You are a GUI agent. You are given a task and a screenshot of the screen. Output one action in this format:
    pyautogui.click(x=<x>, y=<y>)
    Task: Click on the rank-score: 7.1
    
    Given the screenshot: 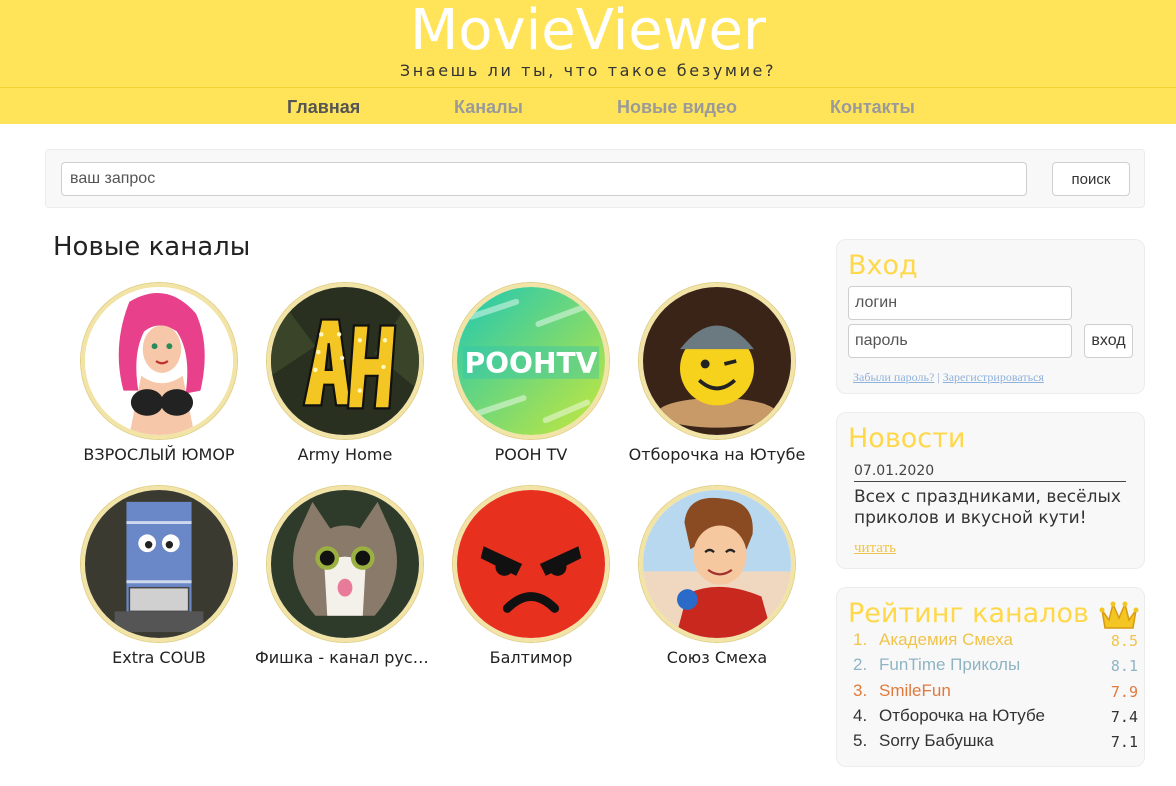 What is the action you would take?
    pyautogui.click(x=1124, y=742)
    